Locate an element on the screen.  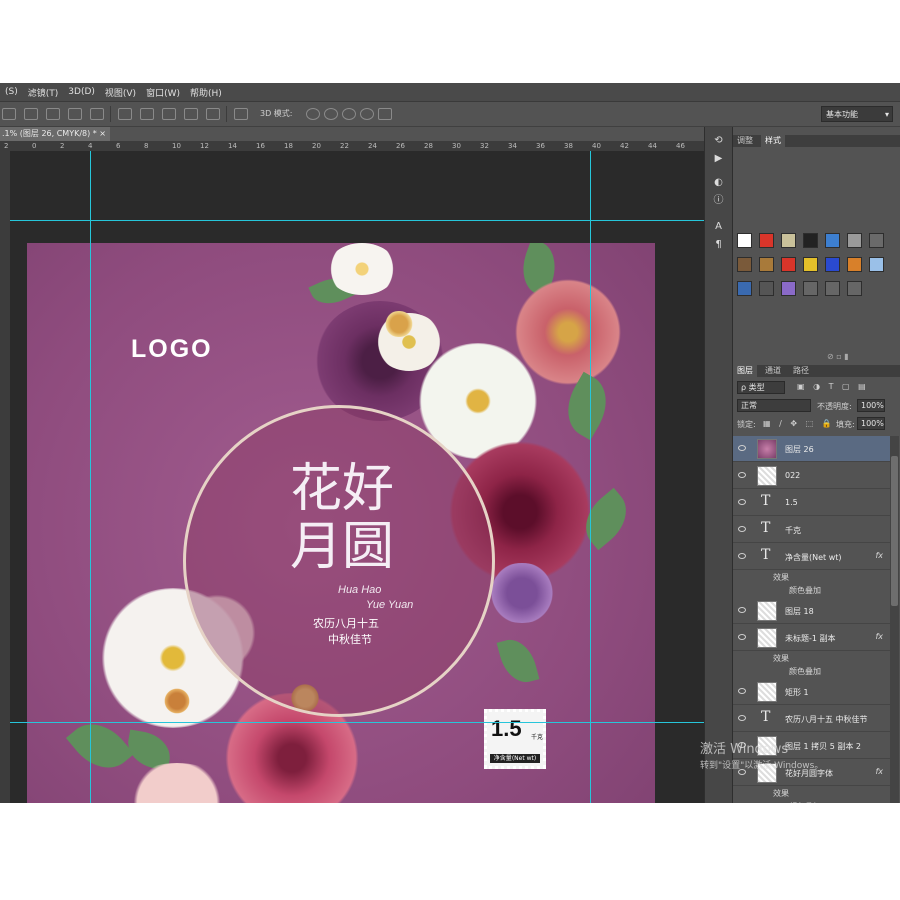
layers-scrollbar is located at coordinates (894, 619).